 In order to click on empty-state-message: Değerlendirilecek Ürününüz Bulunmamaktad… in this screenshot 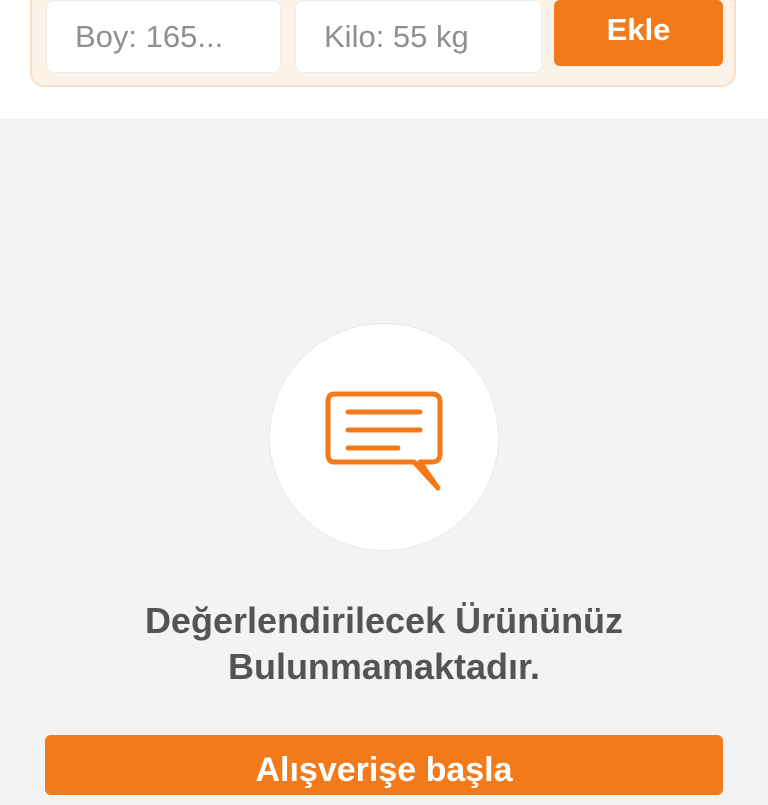, I will do `click(384, 644)`.